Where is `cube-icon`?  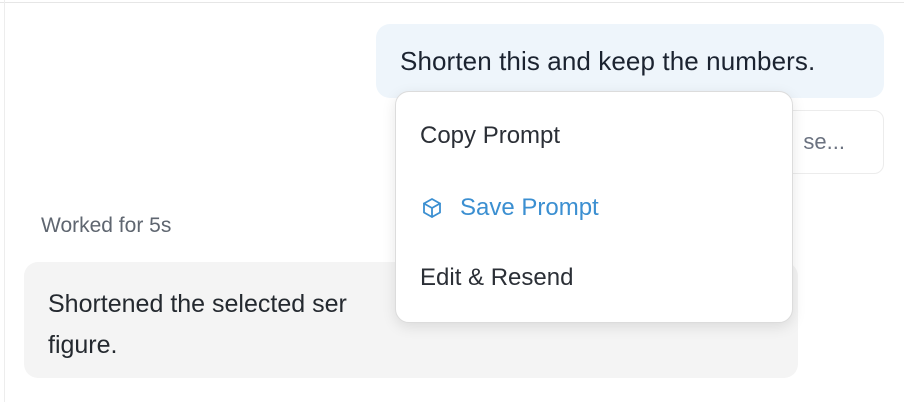 cube-icon is located at coordinates (432, 208).